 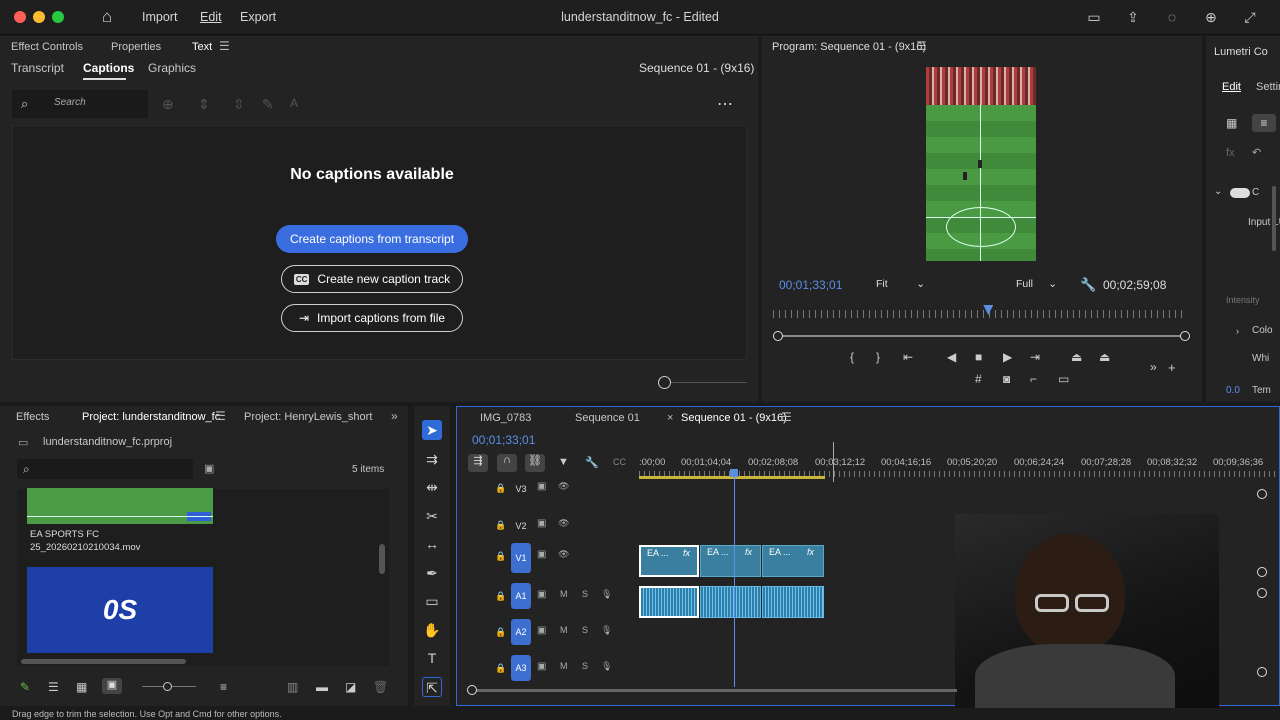 I want to click on merge-caption-icon: ⇳, so click(x=239, y=104).